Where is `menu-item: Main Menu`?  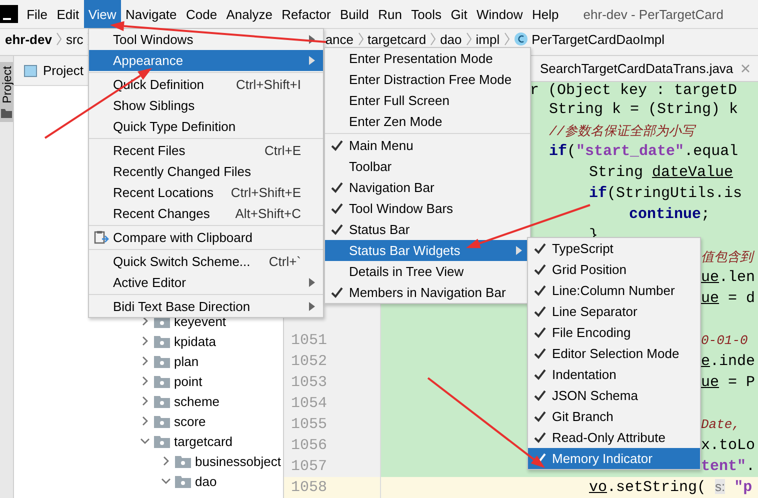 menu-item: Main Menu is located at coordinates (427, 145).